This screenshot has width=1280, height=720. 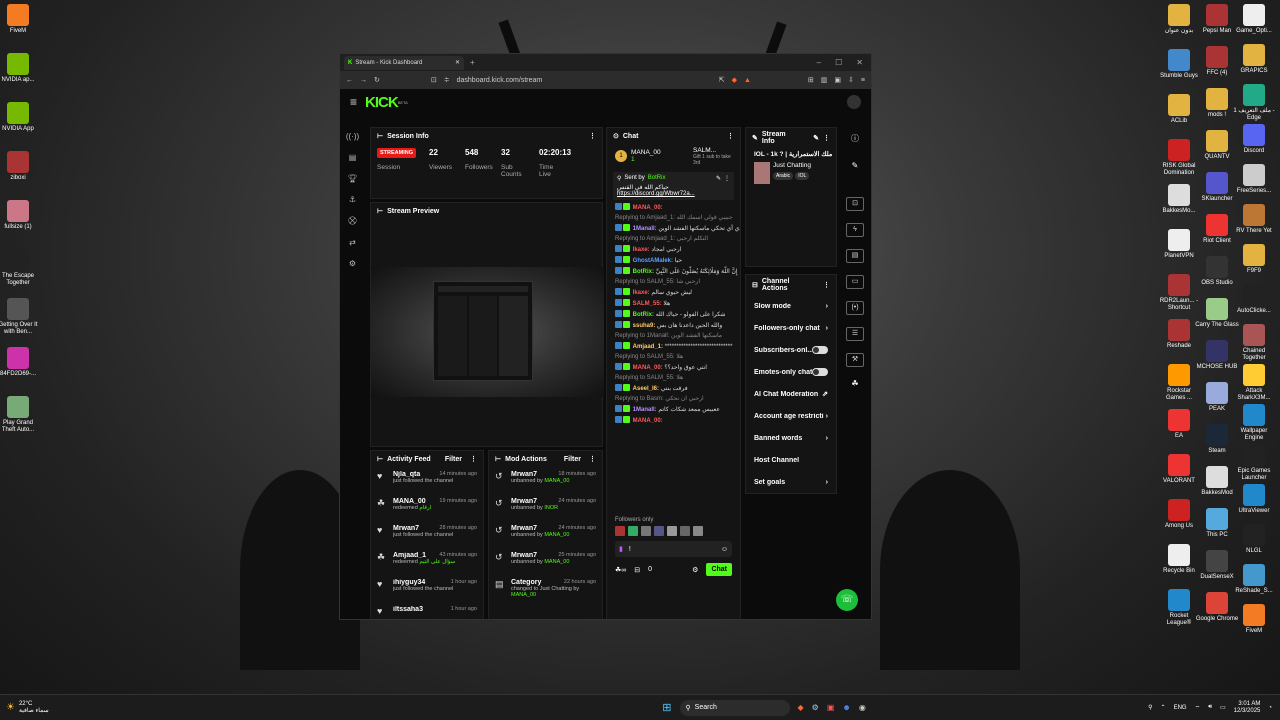 What do you see at coordinates (20, 117) in the screenshot?
I see `desktop-icon: NVIDIA App` at bounding box center [20, 117].